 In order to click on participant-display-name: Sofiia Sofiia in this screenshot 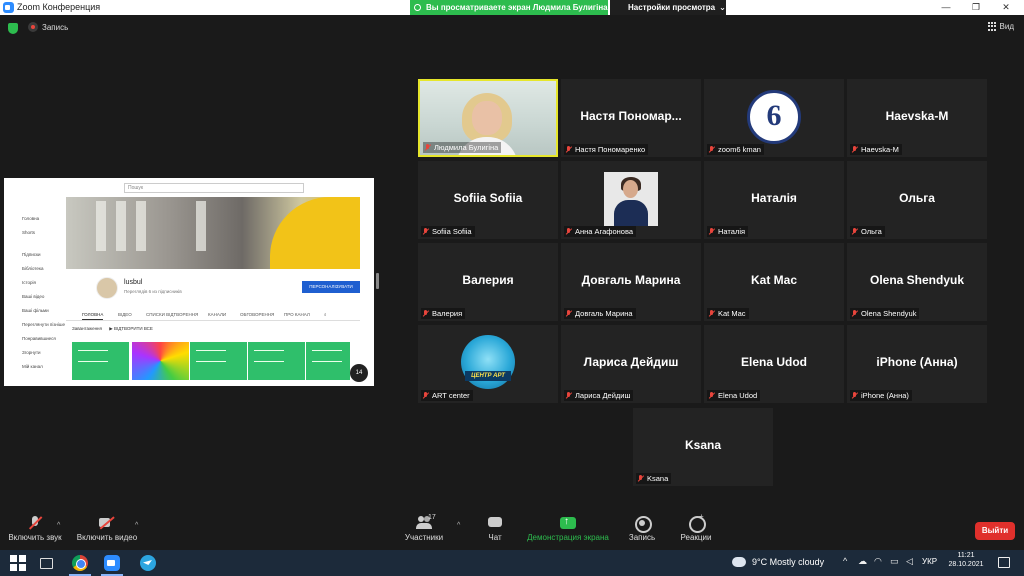, I will do `click(488, 198)`.